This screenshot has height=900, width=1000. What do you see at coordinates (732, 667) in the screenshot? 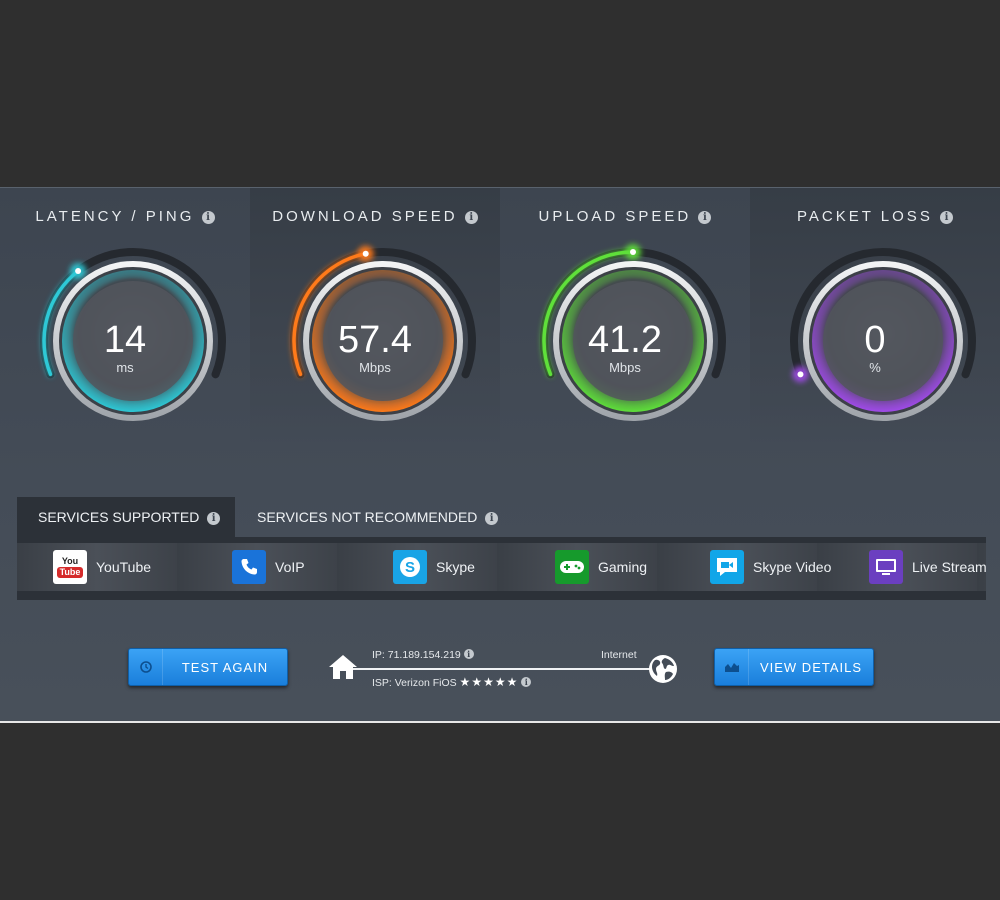
I see `chart-icon` at bounding box center [732, 667].